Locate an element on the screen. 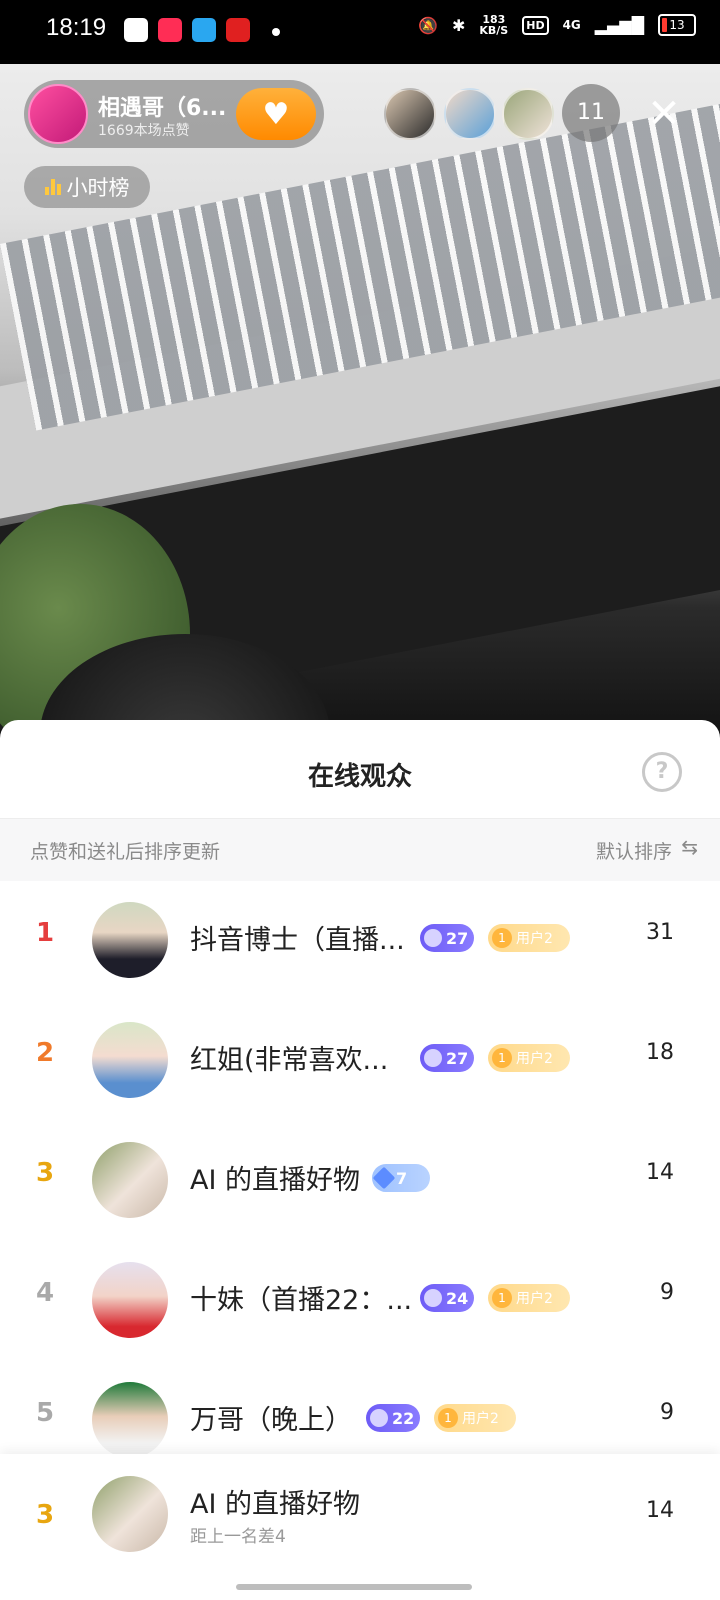 The image size is (720, 1600). host-avatar is located at coordinates (58, 114).